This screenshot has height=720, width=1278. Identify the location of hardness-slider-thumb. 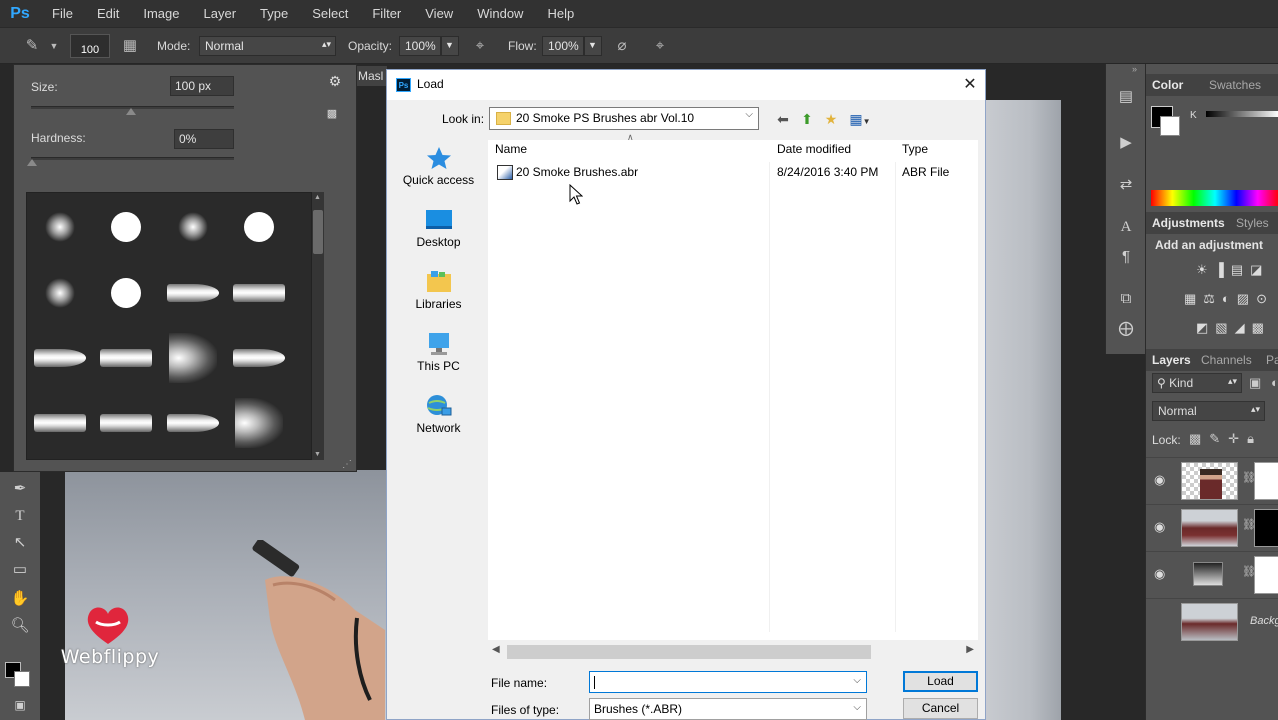
(32, 162).